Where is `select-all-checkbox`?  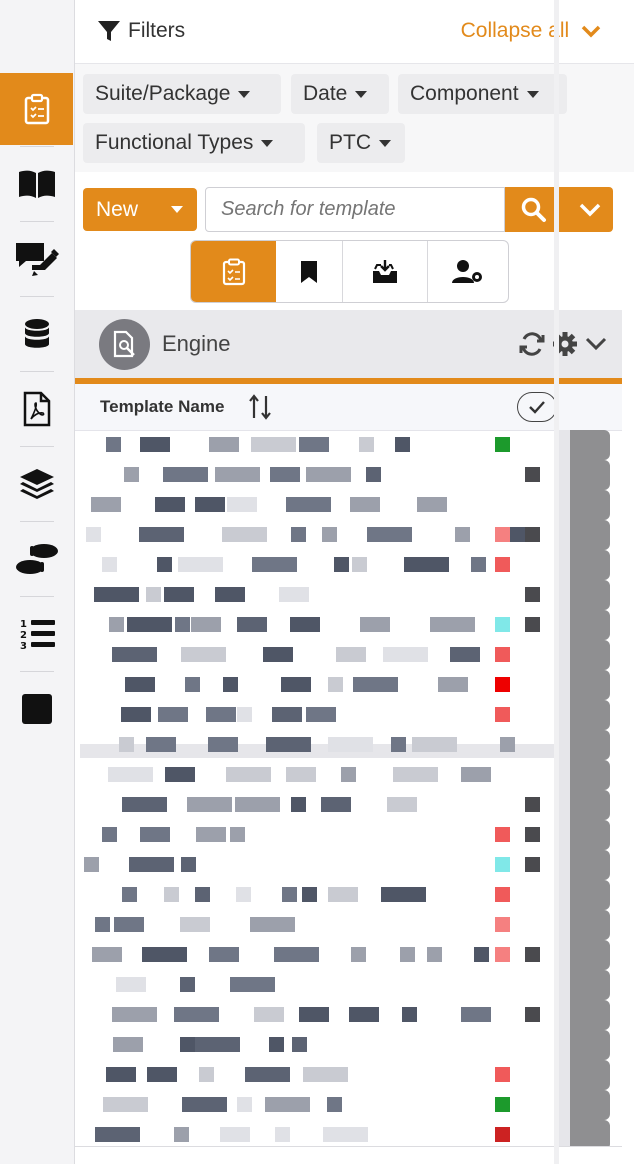
select-all-checkbox is located at coordinates (537, 407).